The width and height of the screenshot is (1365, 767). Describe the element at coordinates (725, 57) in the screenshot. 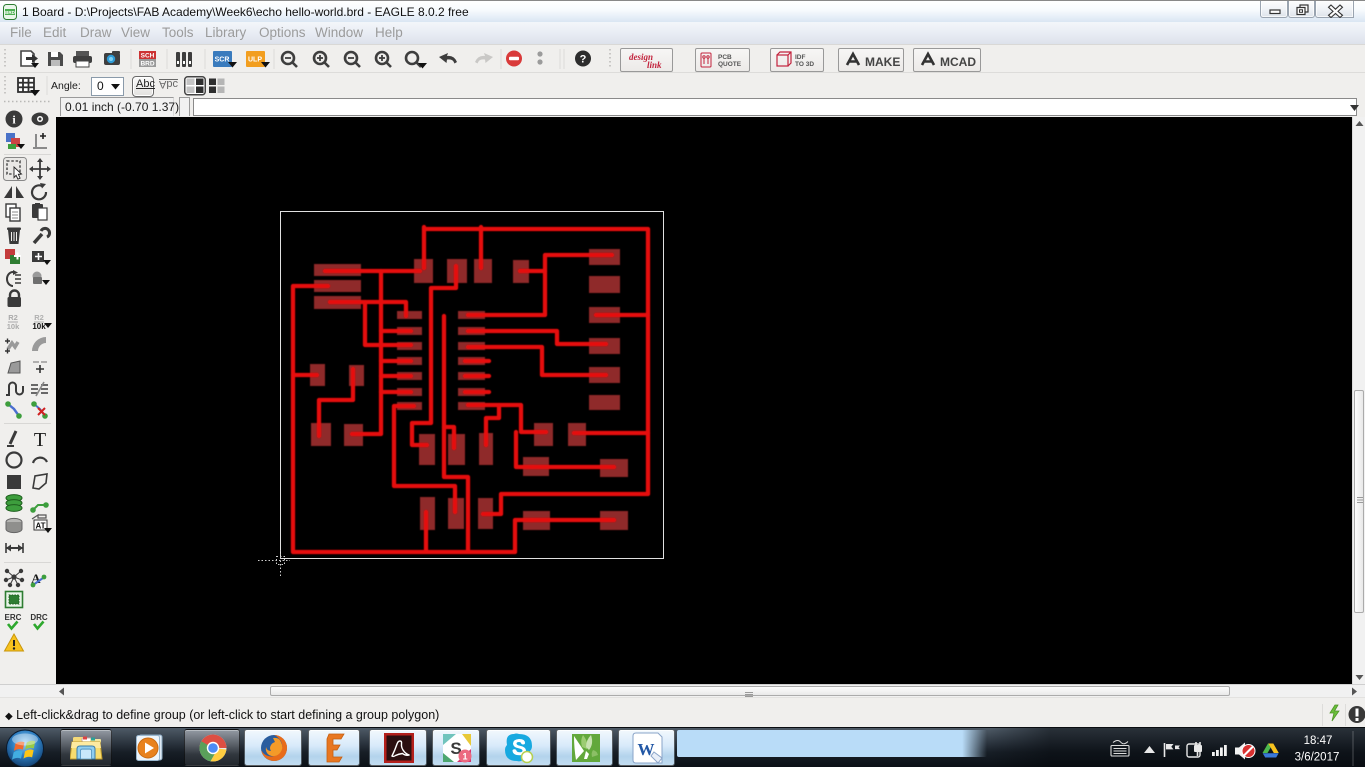

I see `svg-text: PCB` at that location.